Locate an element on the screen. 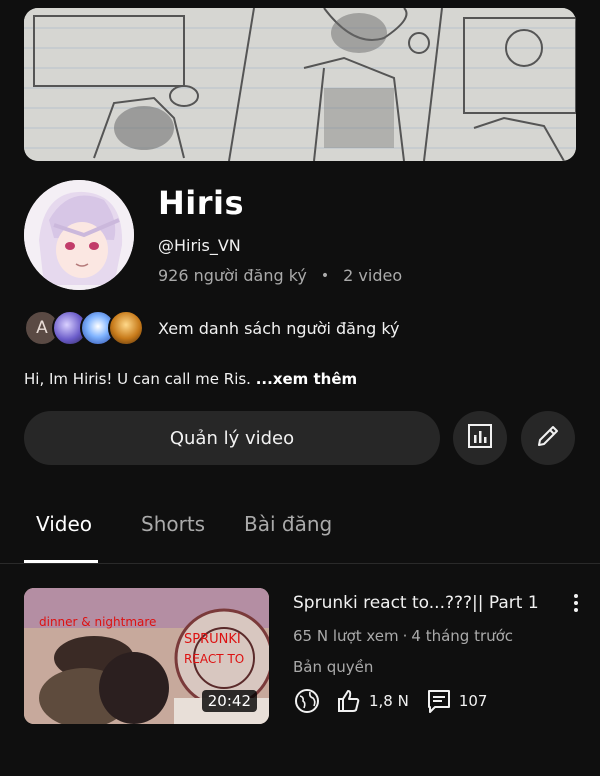 The width and height of the screenshot is (600, 776). video-count: 2 video is located at coordinates (373, 275).